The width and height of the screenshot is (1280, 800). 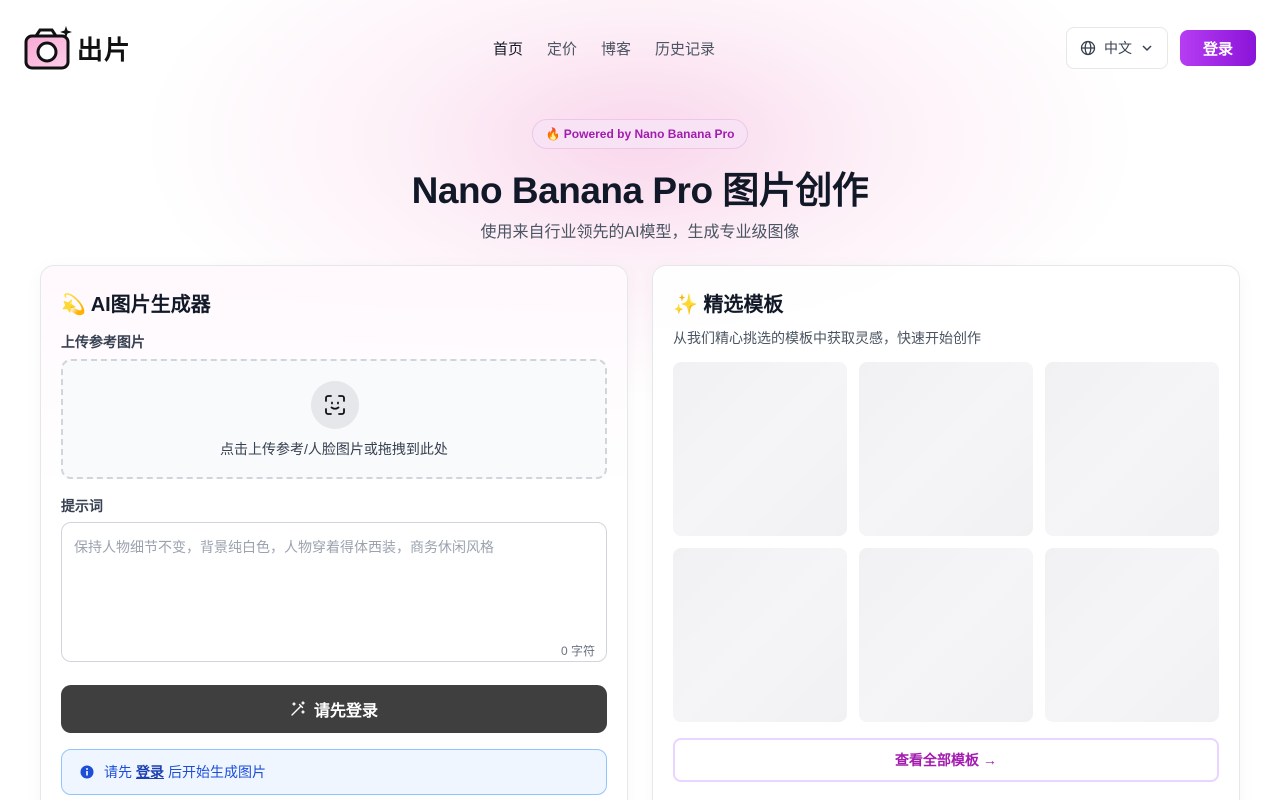 I want to click on nav-home: 首页, so click(x=508, y=48).